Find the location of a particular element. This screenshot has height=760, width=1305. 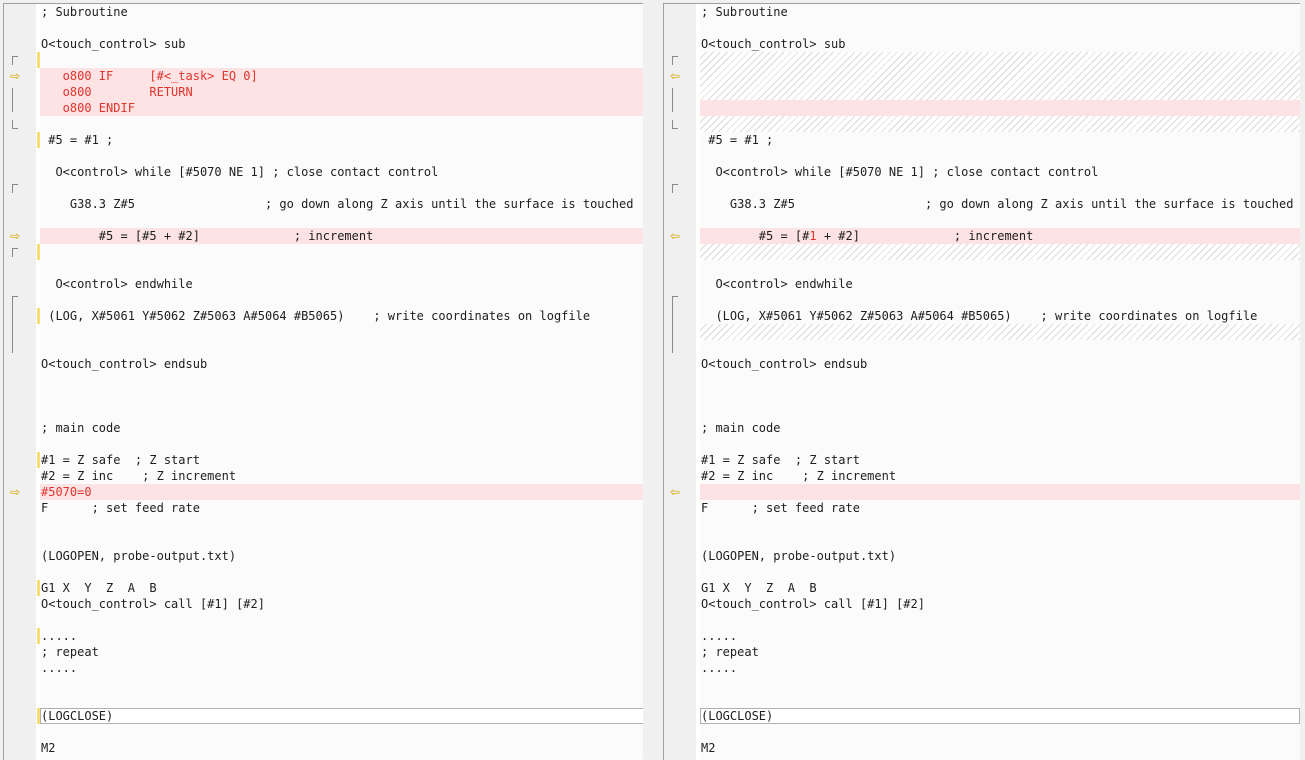

code-text: o800 ENDIF is located at coordinates (88, 108).